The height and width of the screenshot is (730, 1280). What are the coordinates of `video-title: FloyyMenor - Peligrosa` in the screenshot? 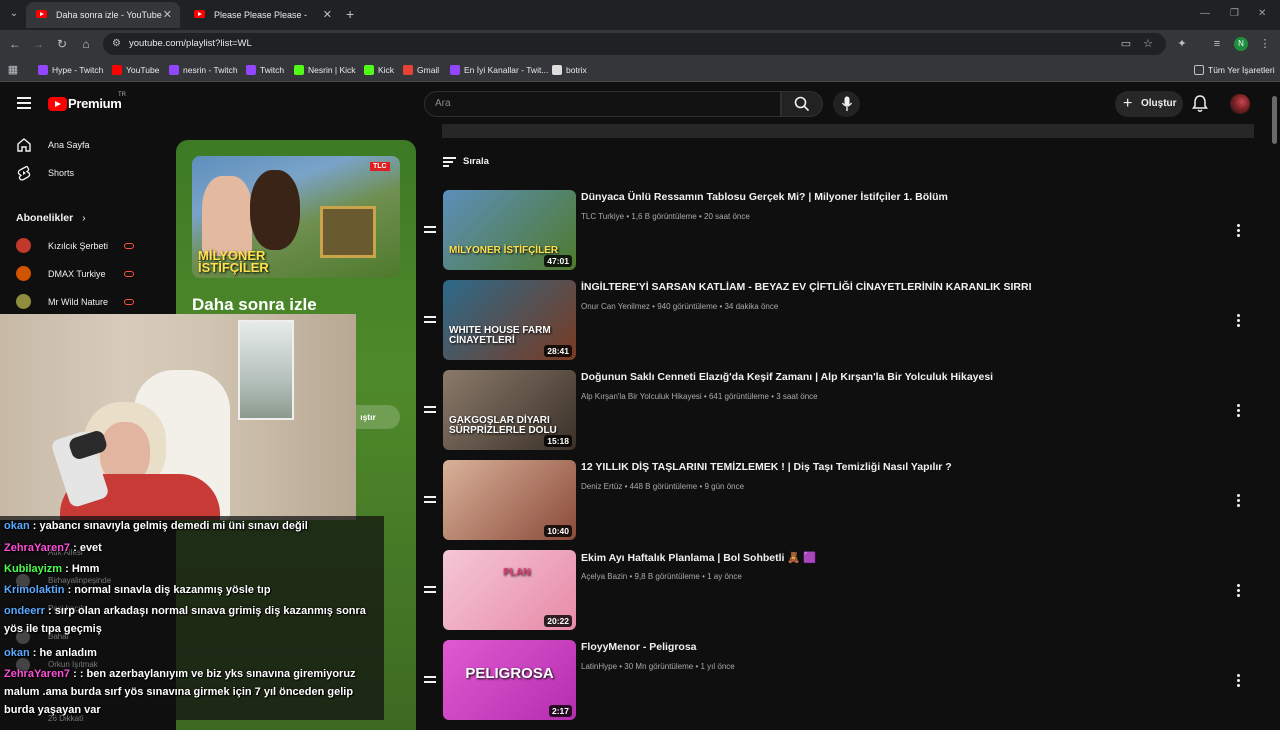 It's located at (639, 647).